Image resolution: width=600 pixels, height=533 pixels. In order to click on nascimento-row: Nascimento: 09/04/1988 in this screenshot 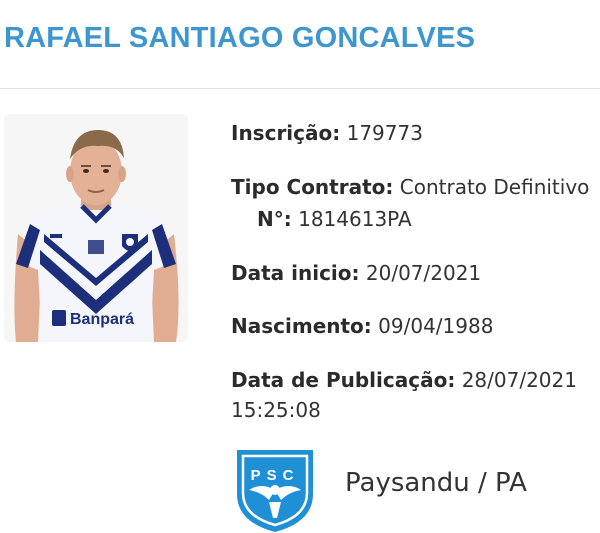, I will do `click(362, 326)`.